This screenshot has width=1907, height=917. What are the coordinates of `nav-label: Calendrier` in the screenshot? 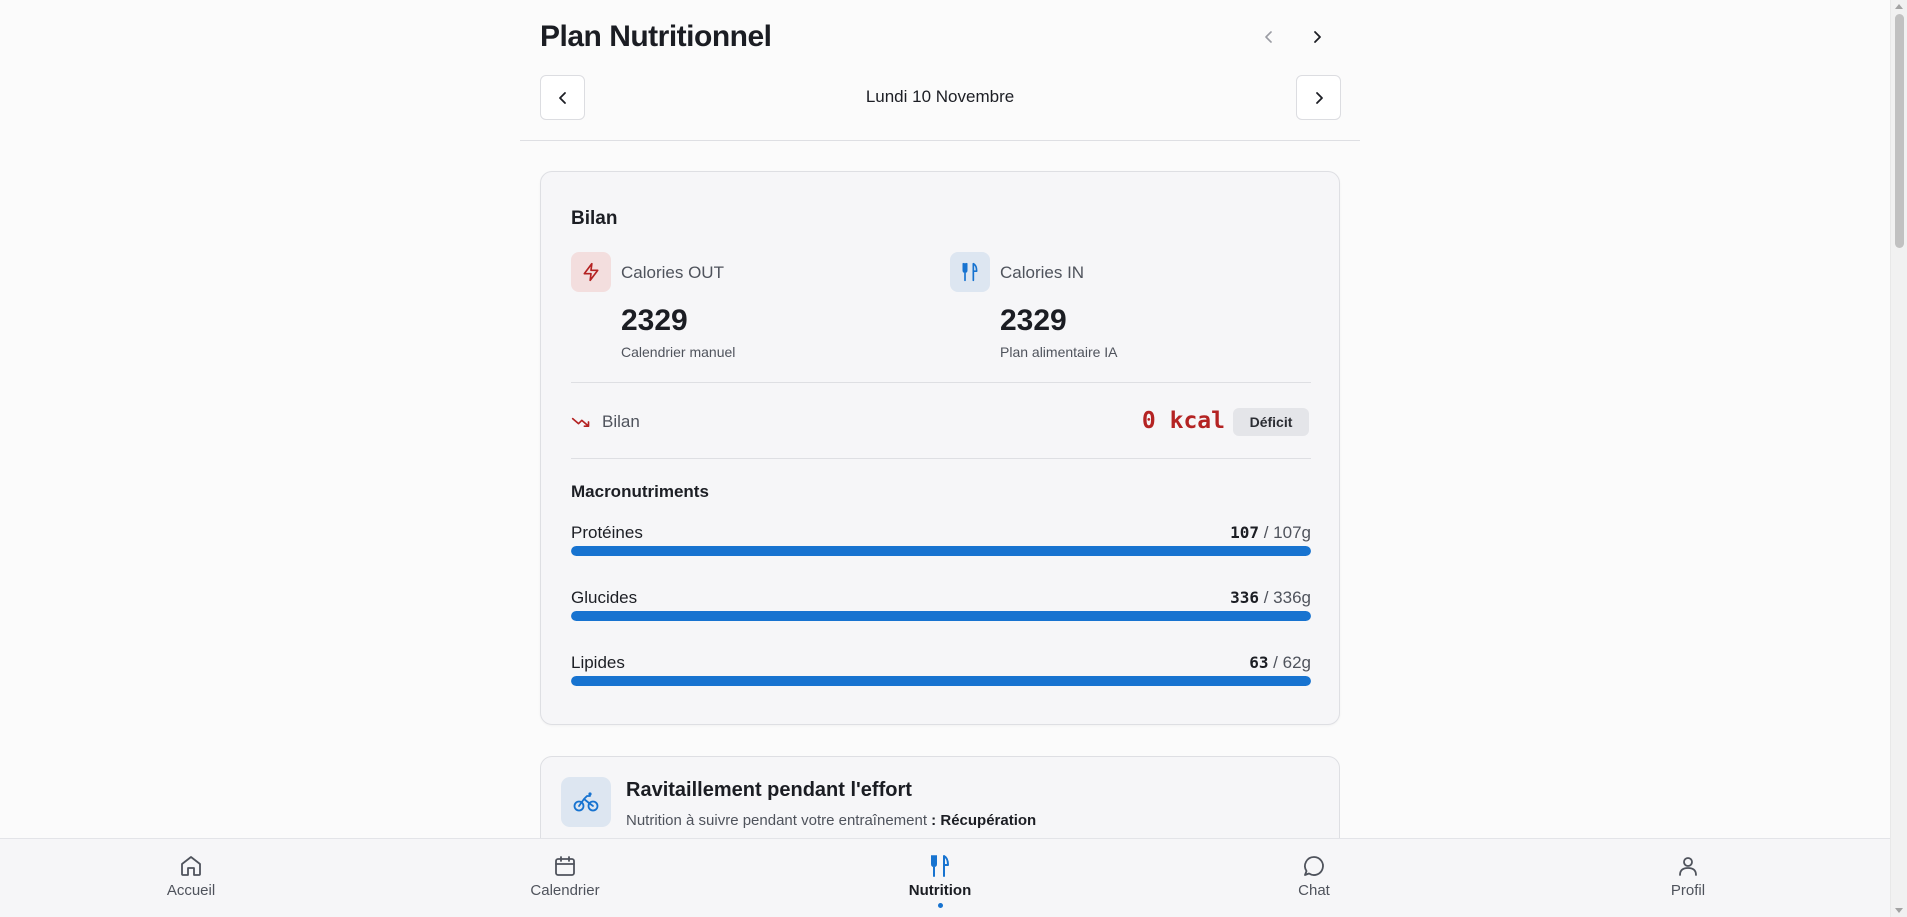 It's located at (565, 890).